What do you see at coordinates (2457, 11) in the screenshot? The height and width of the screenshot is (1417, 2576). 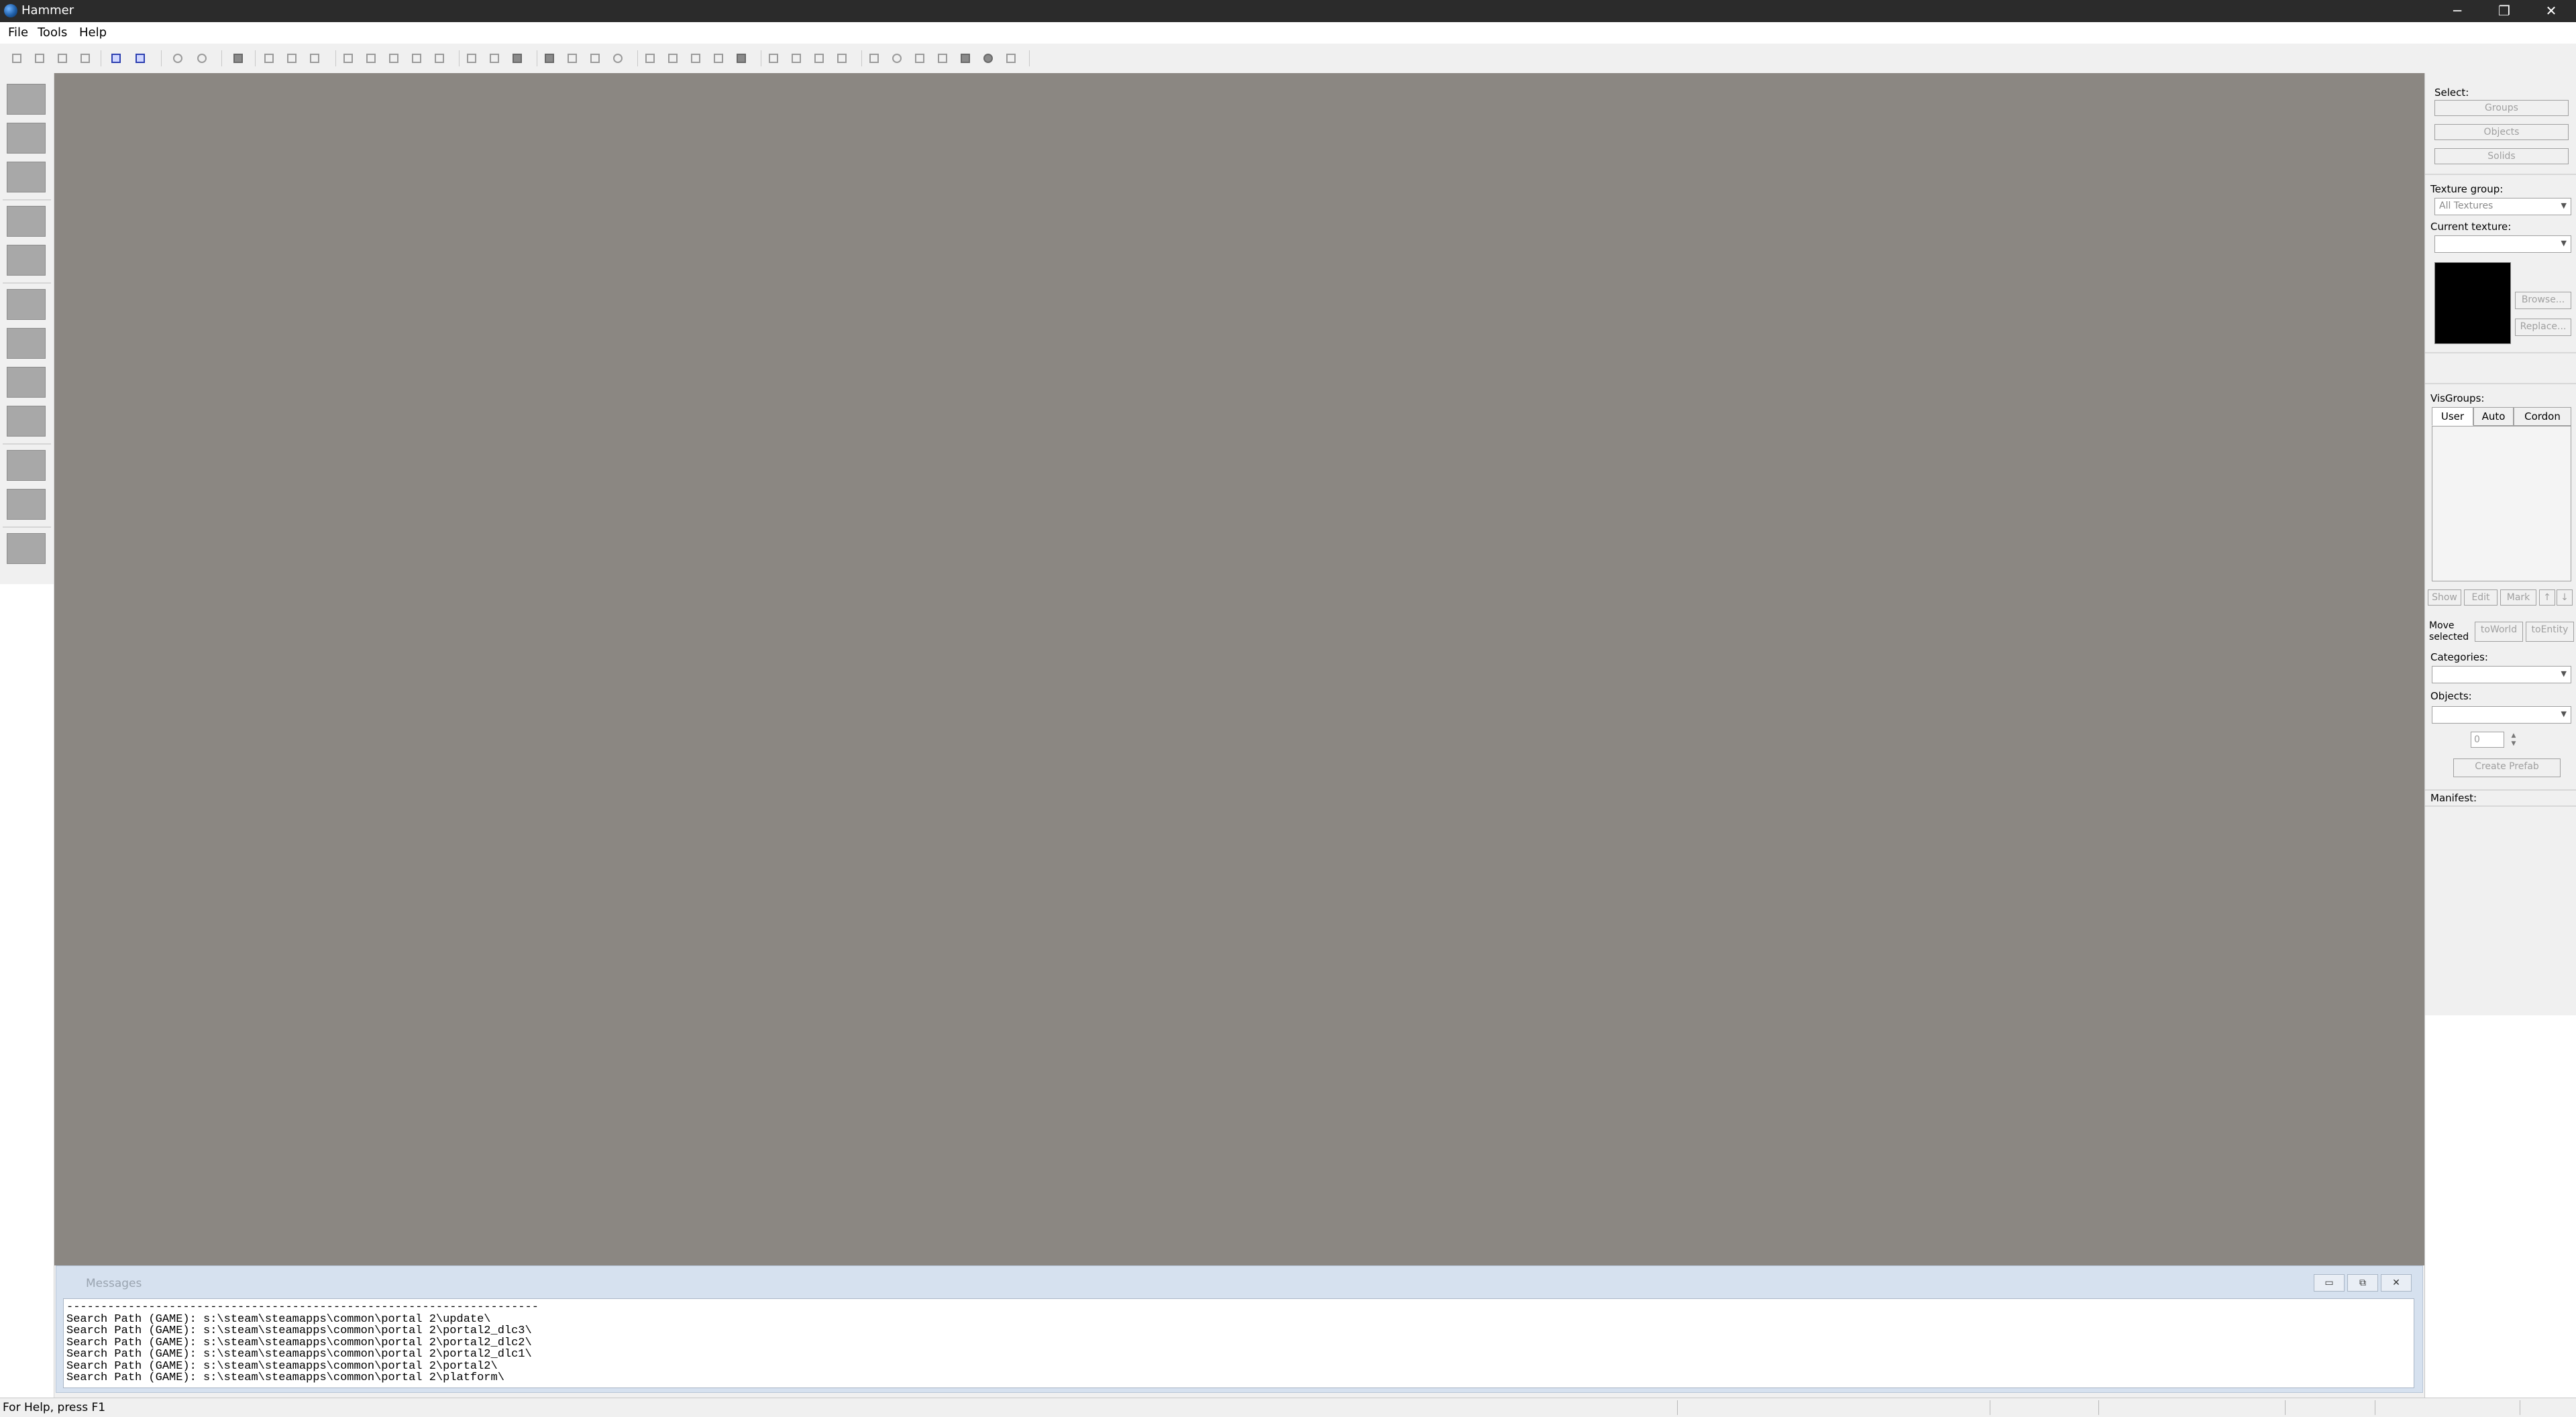 I see `minimize-button: ─` at bounding box center [2457, 11].